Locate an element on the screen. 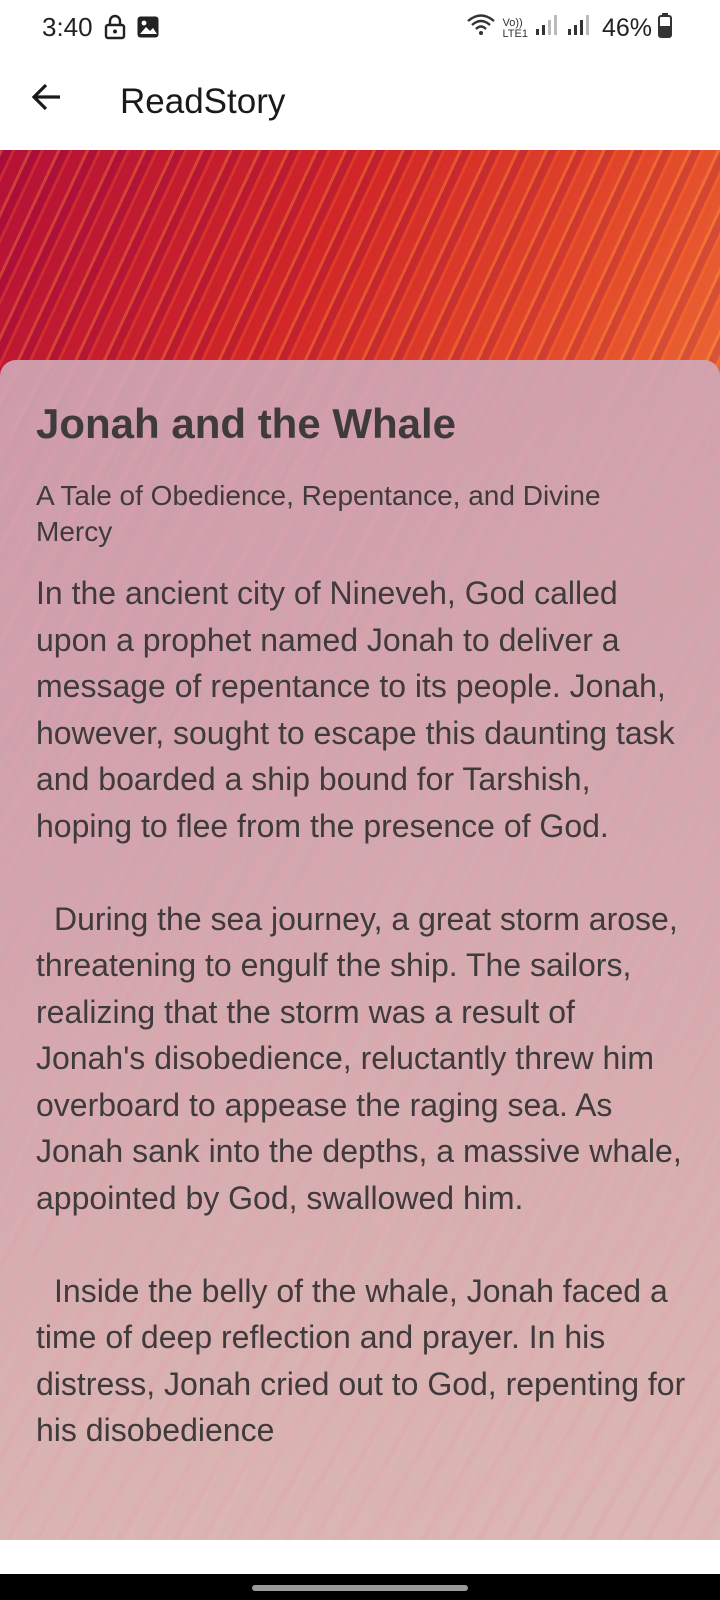 This screenshot has height=1600, width=720. status-time: 3:40 is located at coordinates (67, 27).